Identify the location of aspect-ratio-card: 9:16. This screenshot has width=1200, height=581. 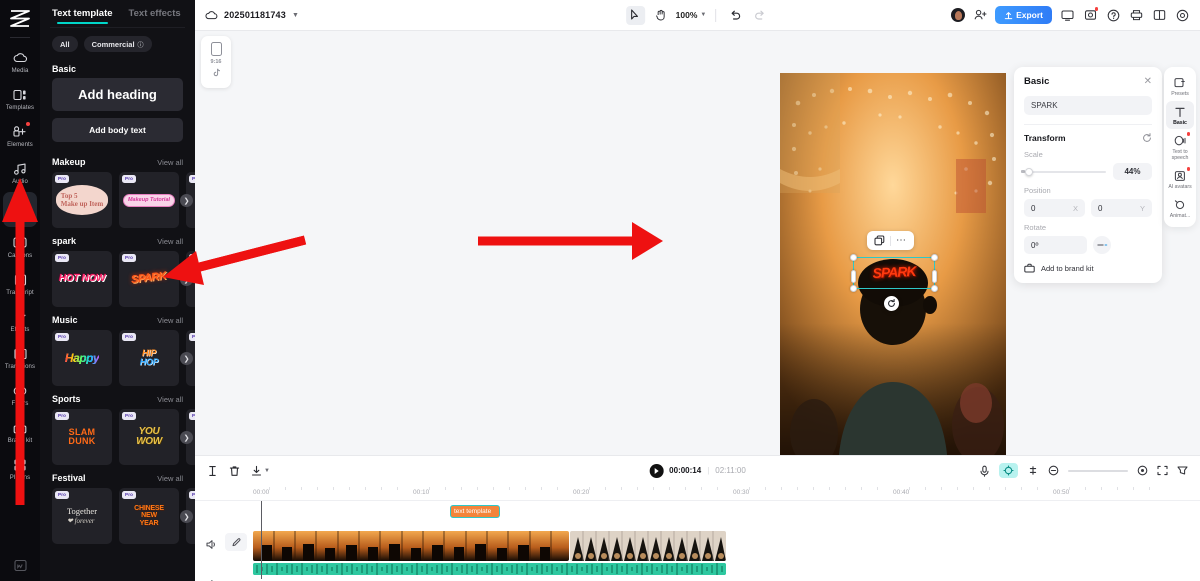
(216, 62).